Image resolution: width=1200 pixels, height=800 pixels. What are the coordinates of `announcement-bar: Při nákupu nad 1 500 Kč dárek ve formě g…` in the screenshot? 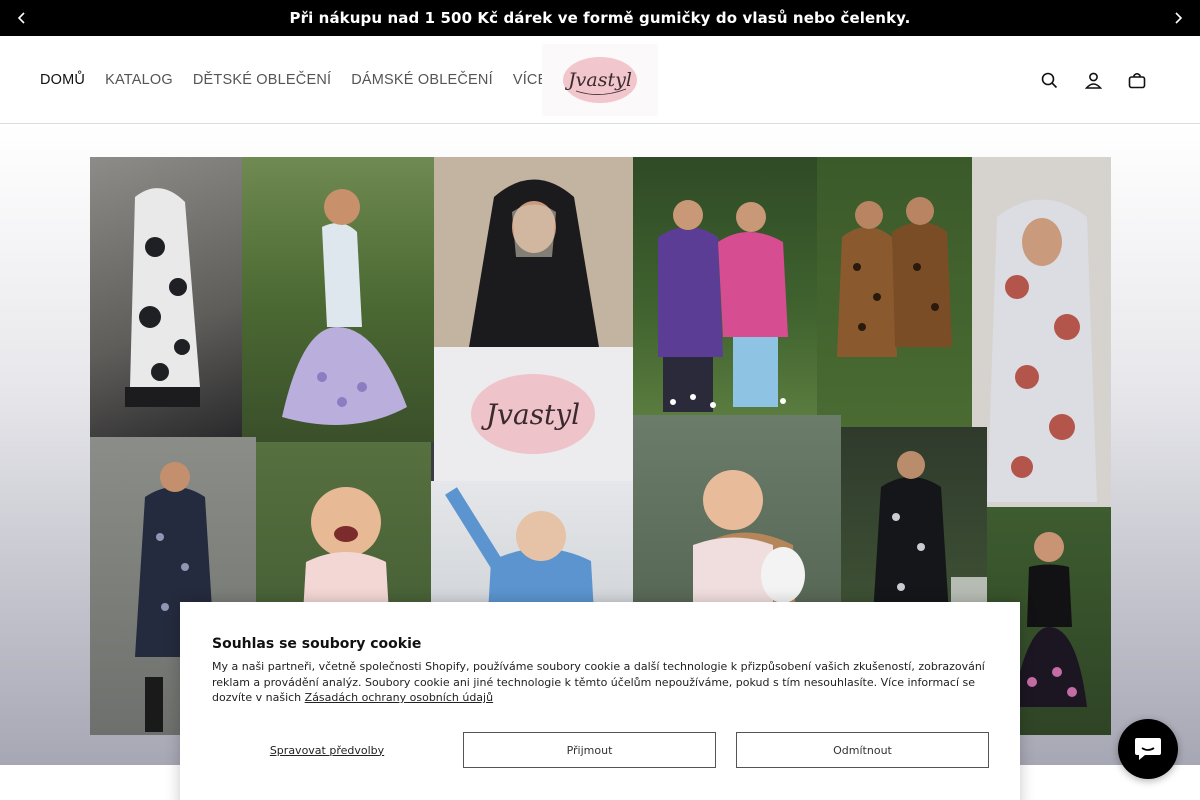 It's located at (600, 18).